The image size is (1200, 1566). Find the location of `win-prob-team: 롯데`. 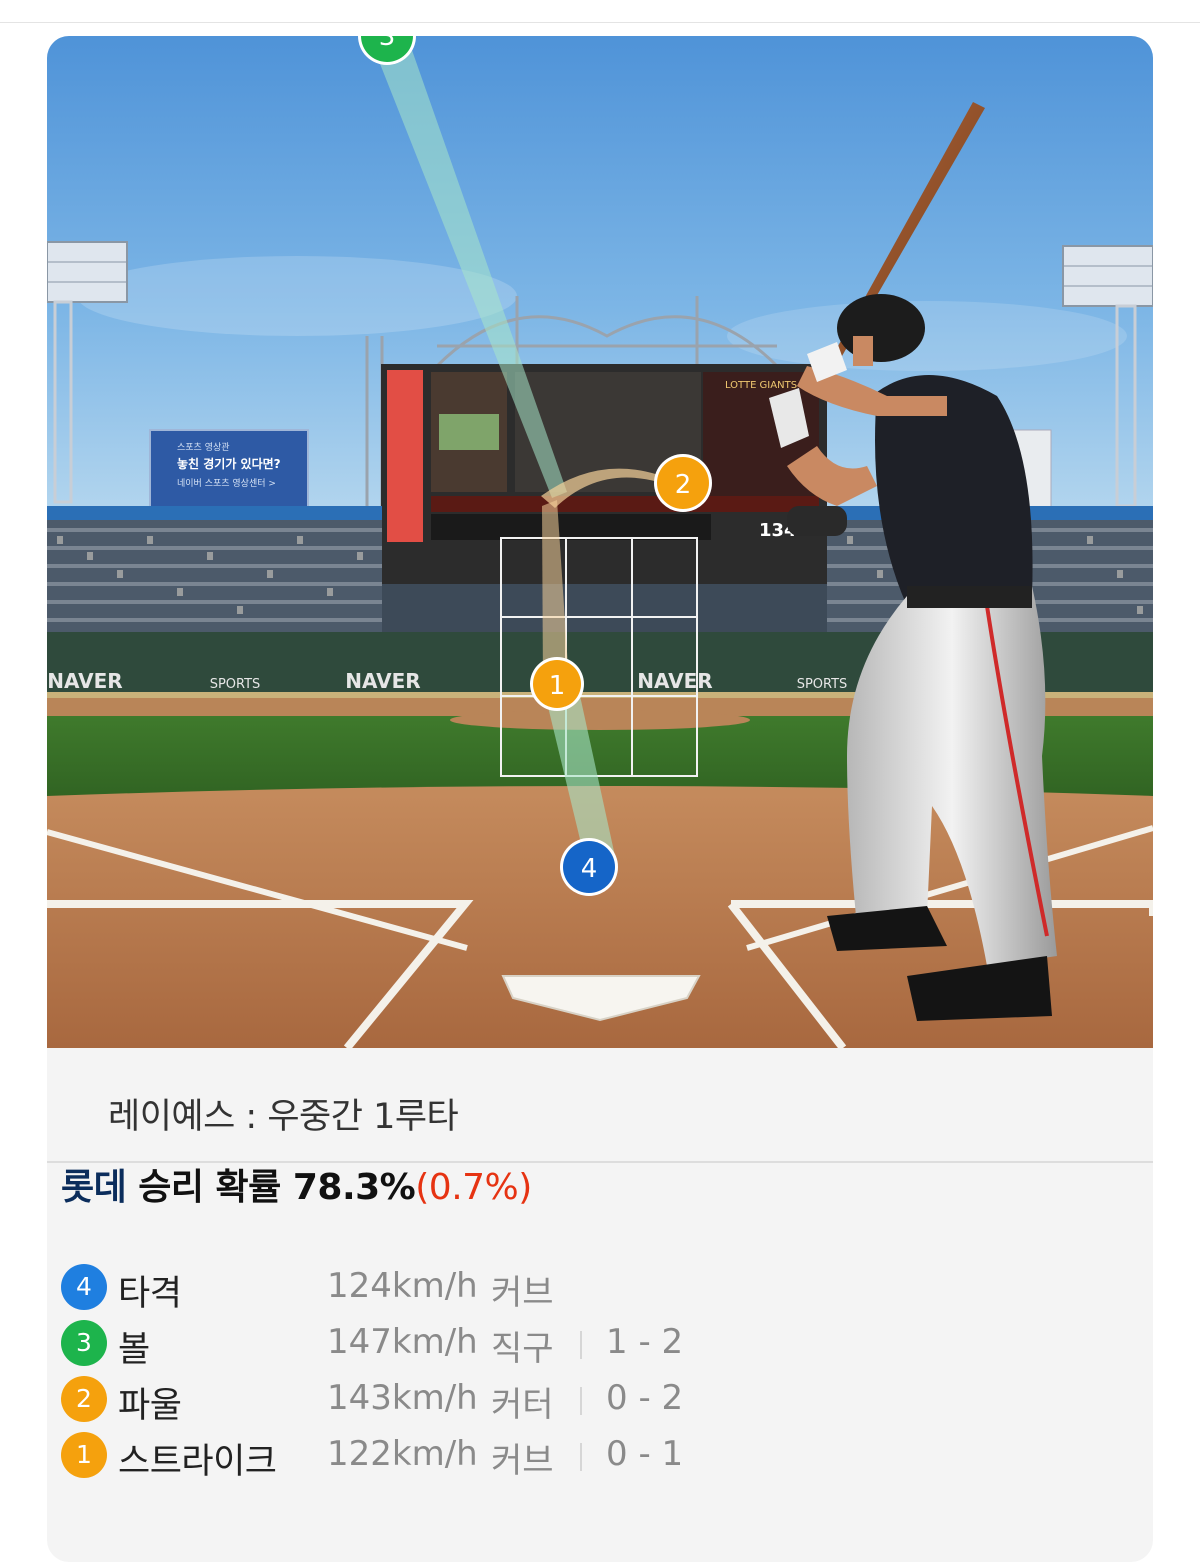

win-prob-team: 롯데 is located at coordinates (94, 1187).